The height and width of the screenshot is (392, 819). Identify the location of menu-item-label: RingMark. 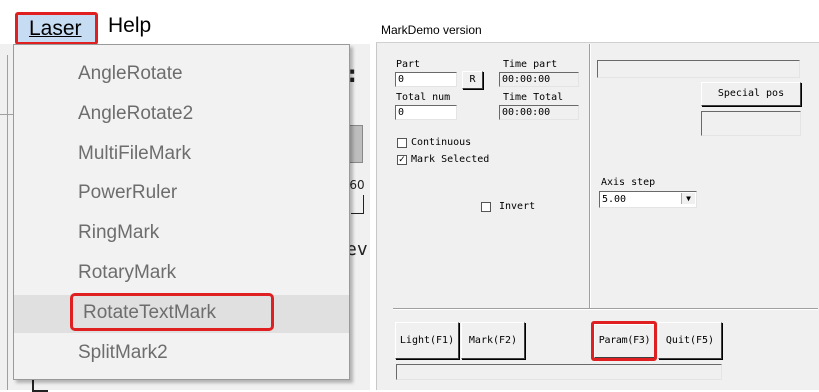
(119, 232).